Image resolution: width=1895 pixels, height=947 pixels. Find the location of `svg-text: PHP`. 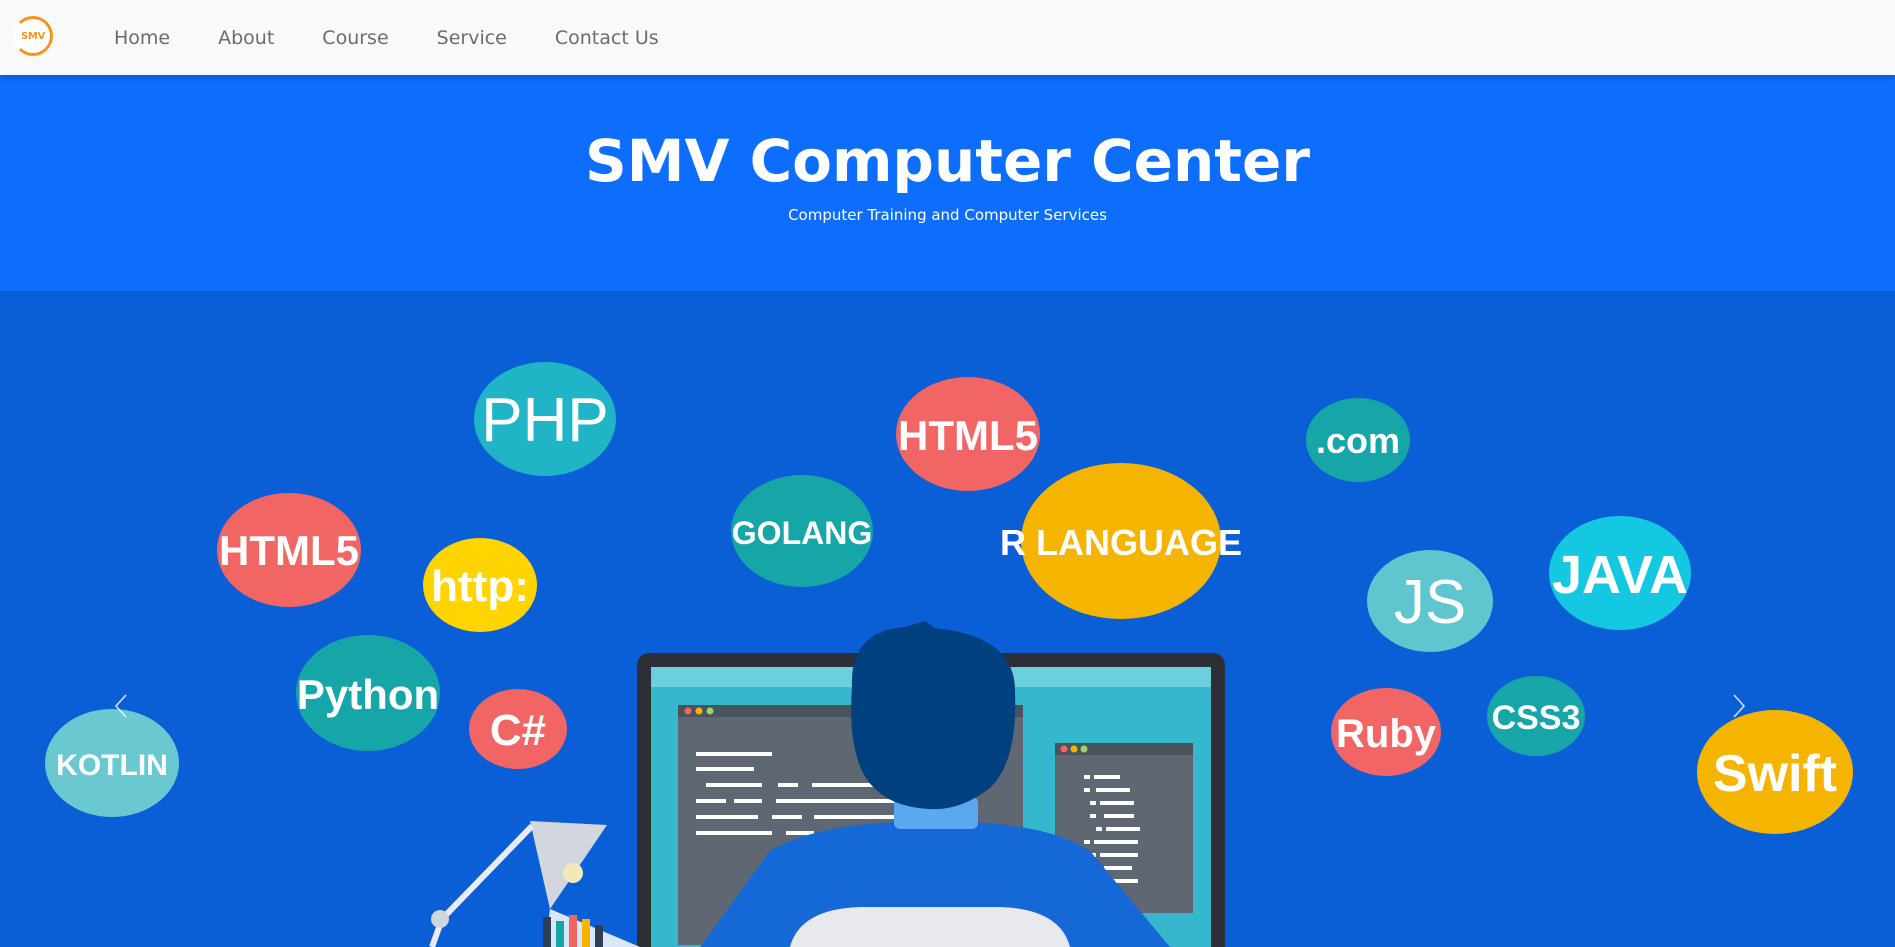

svg-text: PHP is located at coordinates (544, 420).